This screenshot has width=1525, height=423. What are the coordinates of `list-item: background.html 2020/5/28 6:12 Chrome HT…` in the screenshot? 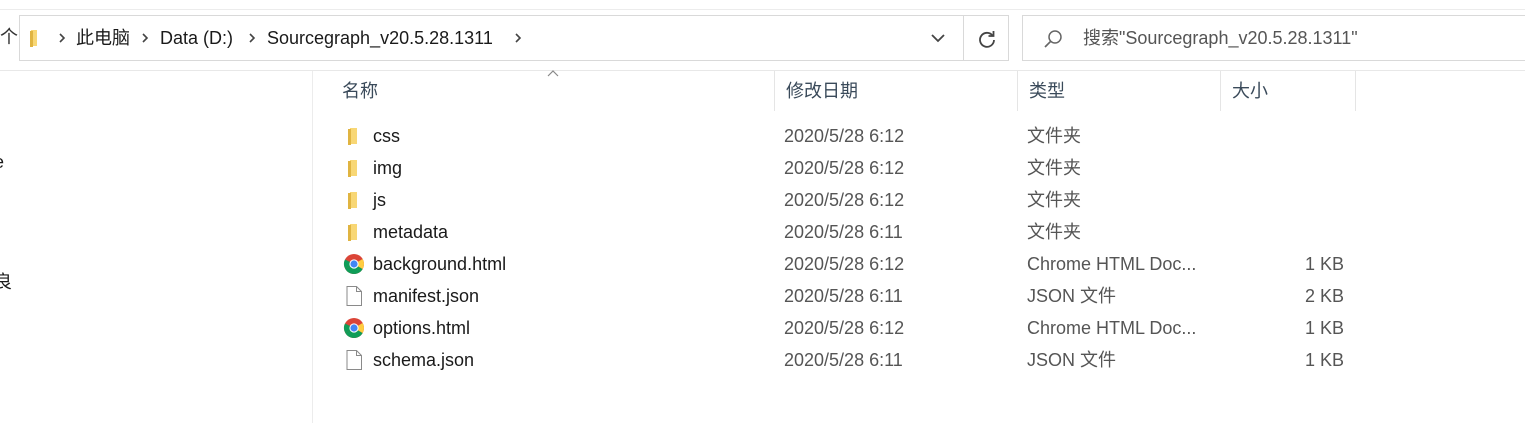 It's located at (843, 264).